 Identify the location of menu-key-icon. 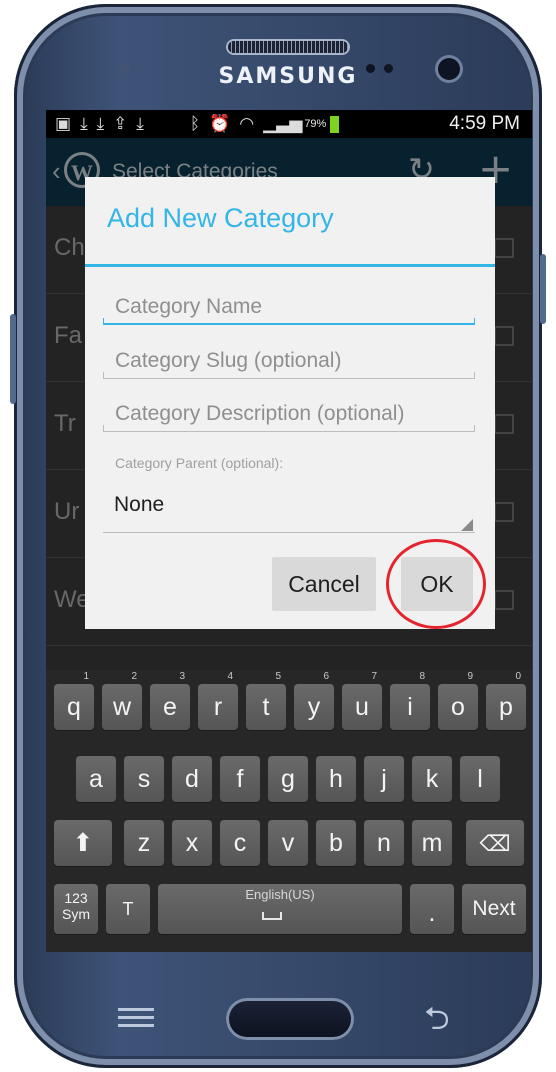
(136, 1019).